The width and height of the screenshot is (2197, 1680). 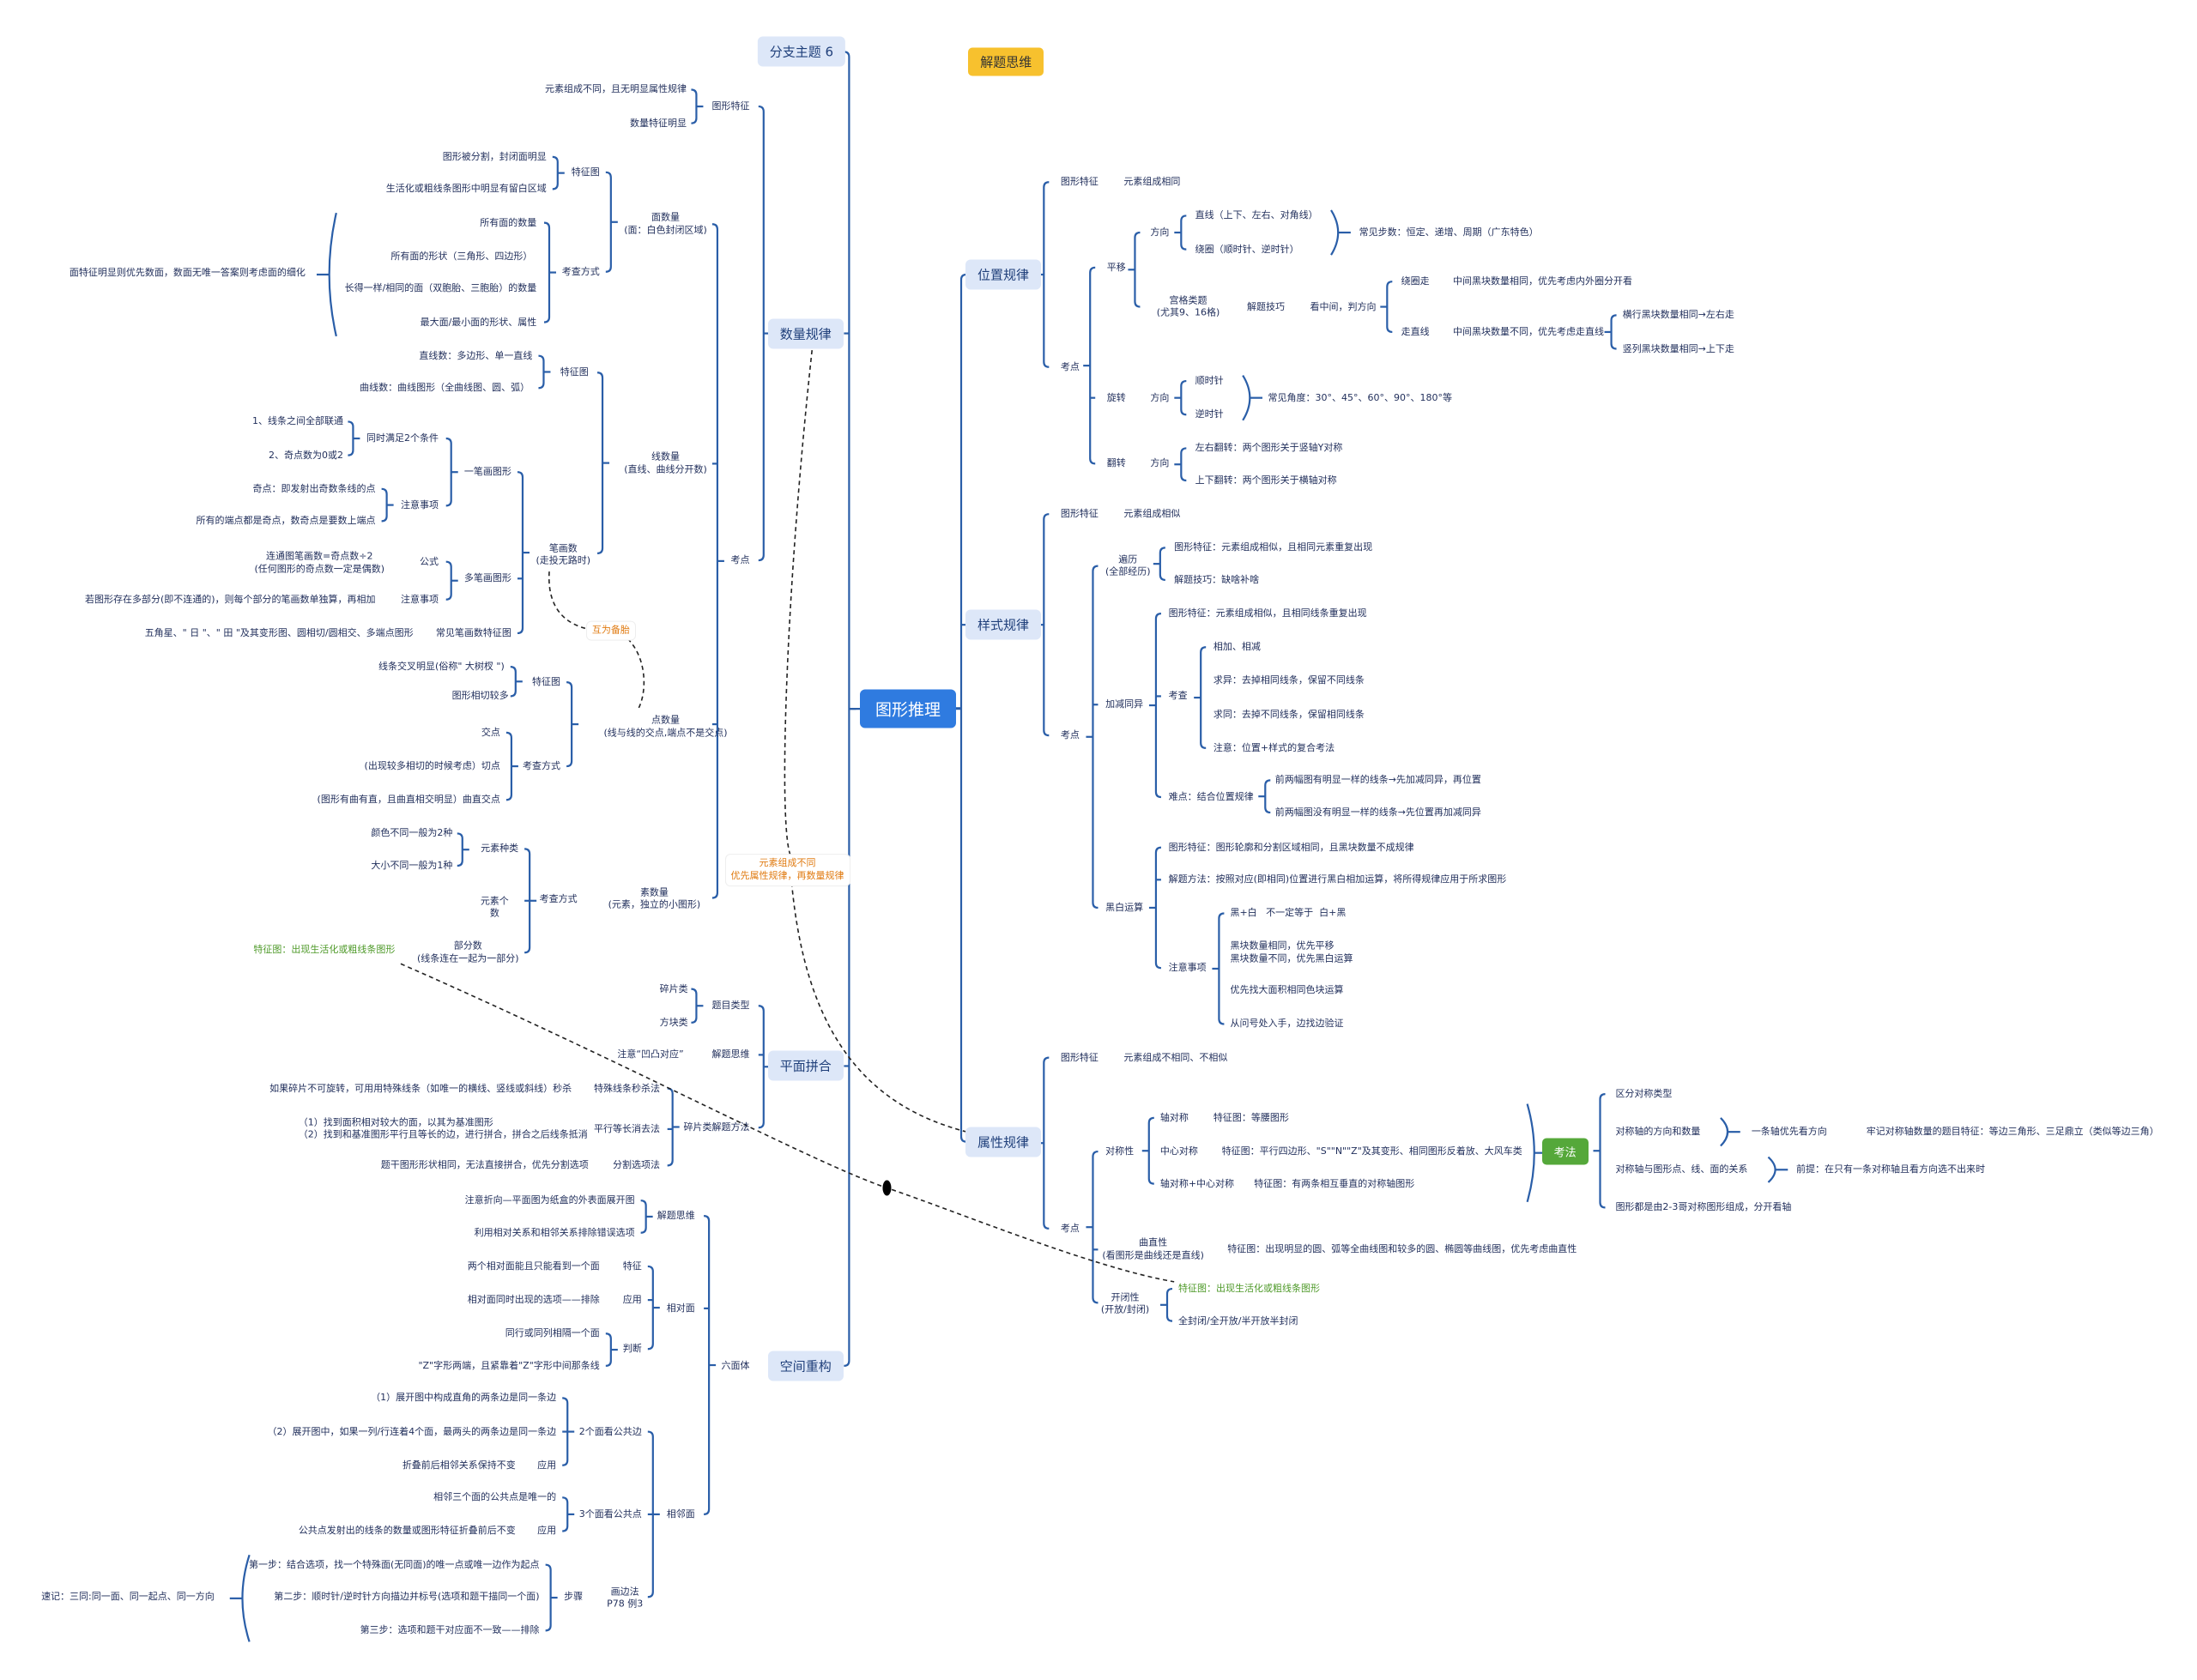 What do you see at coordinates (1070, 735) in the screenshot?
I see `style-node: 考点` at bounding box center [1070, 735].